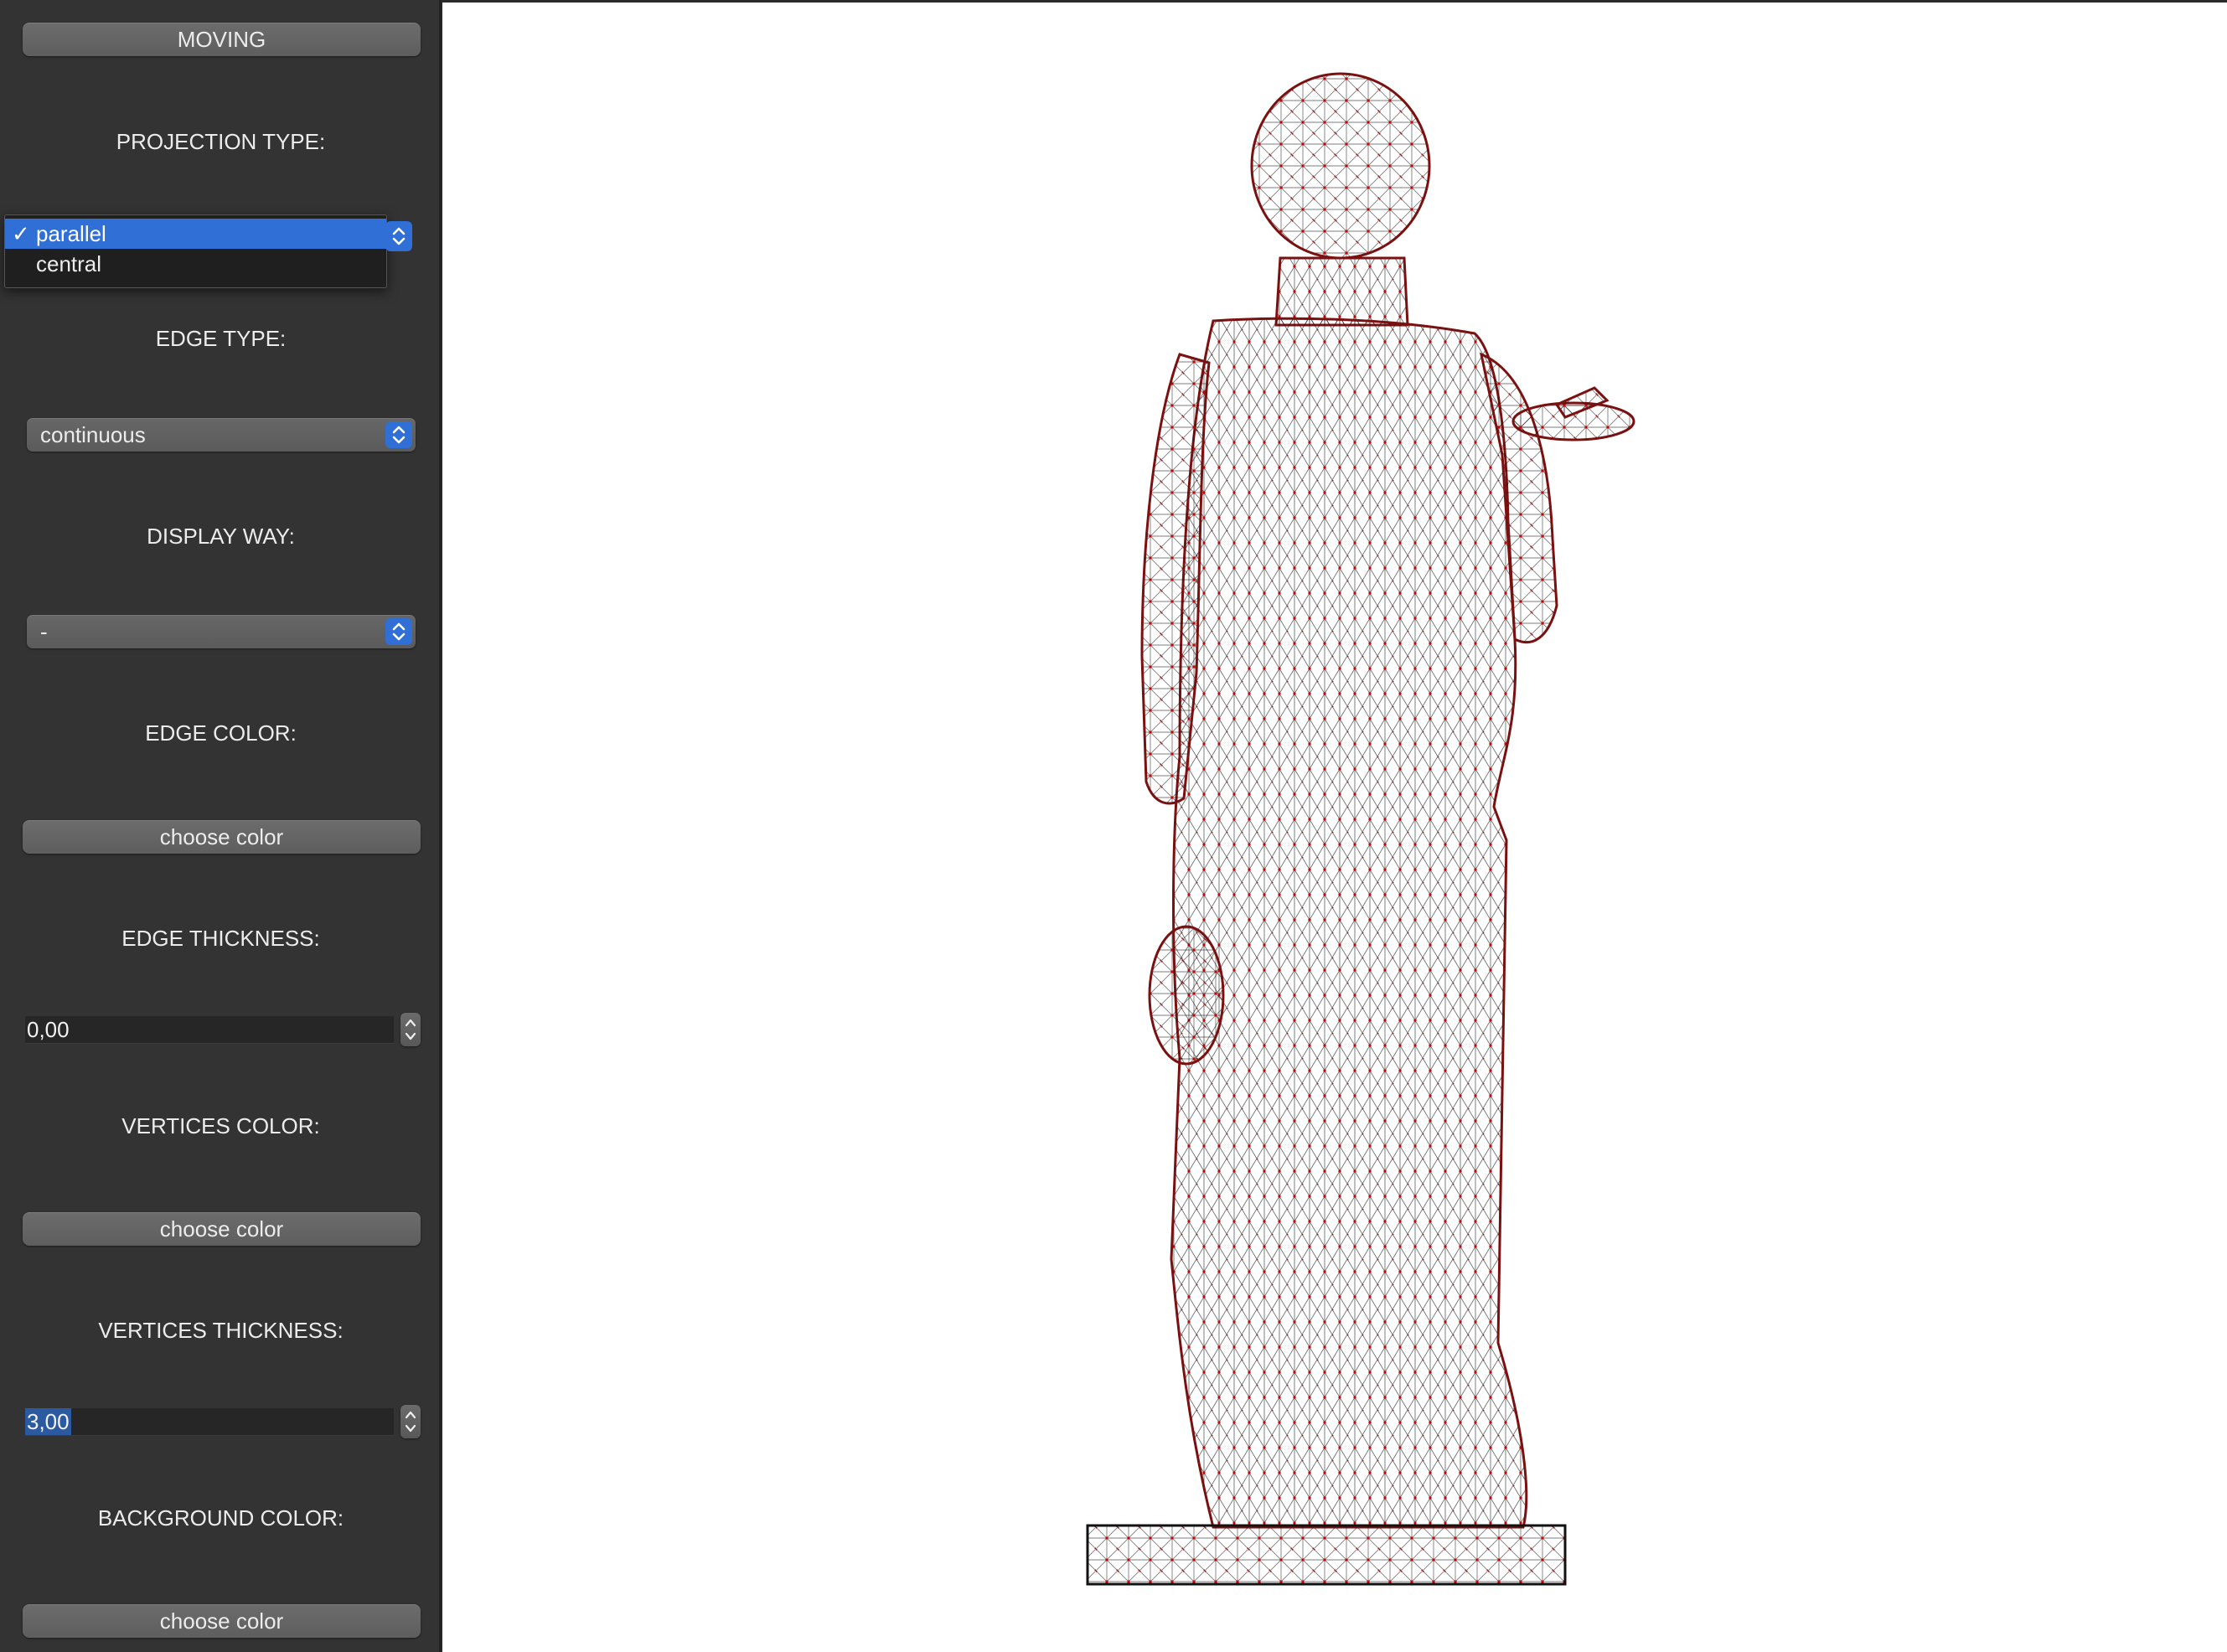 This screenshot has height=1652, width=2227. What do you see at coordinates (221, 632) in the screenshot?
I see `display-way-select: -` at bounding box center [221, 632].